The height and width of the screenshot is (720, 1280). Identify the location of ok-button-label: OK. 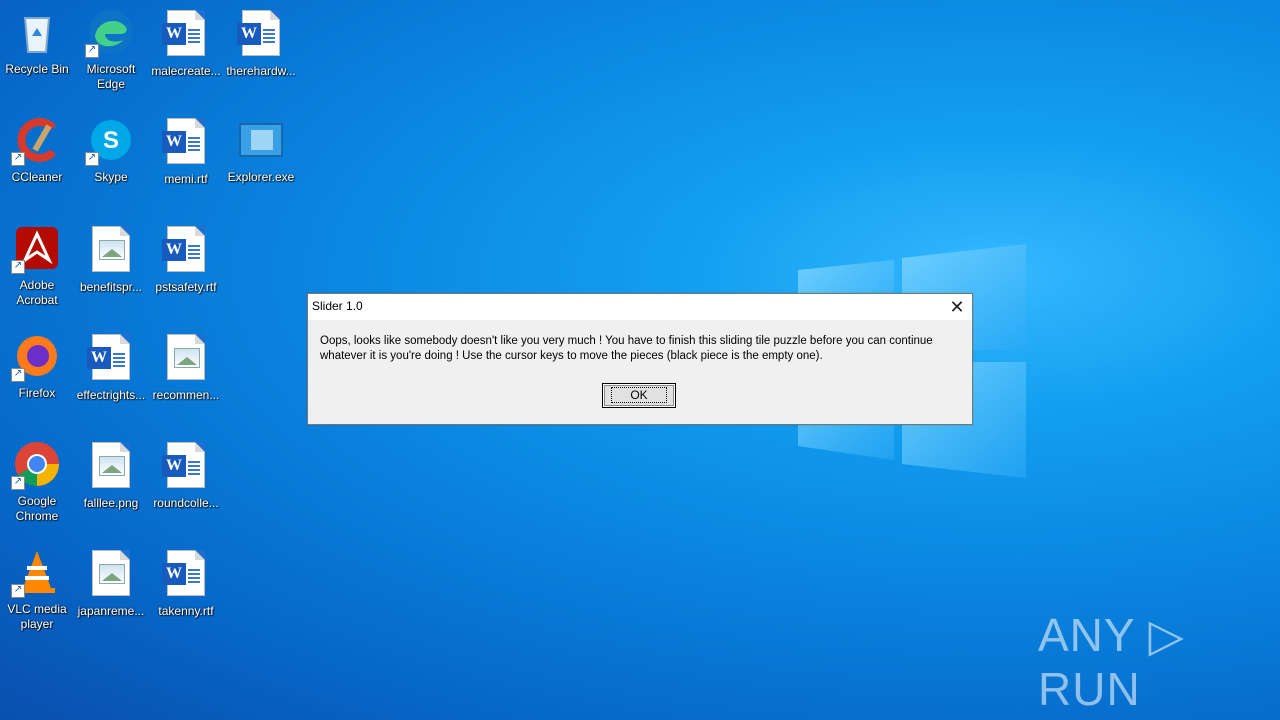
(639, 395).